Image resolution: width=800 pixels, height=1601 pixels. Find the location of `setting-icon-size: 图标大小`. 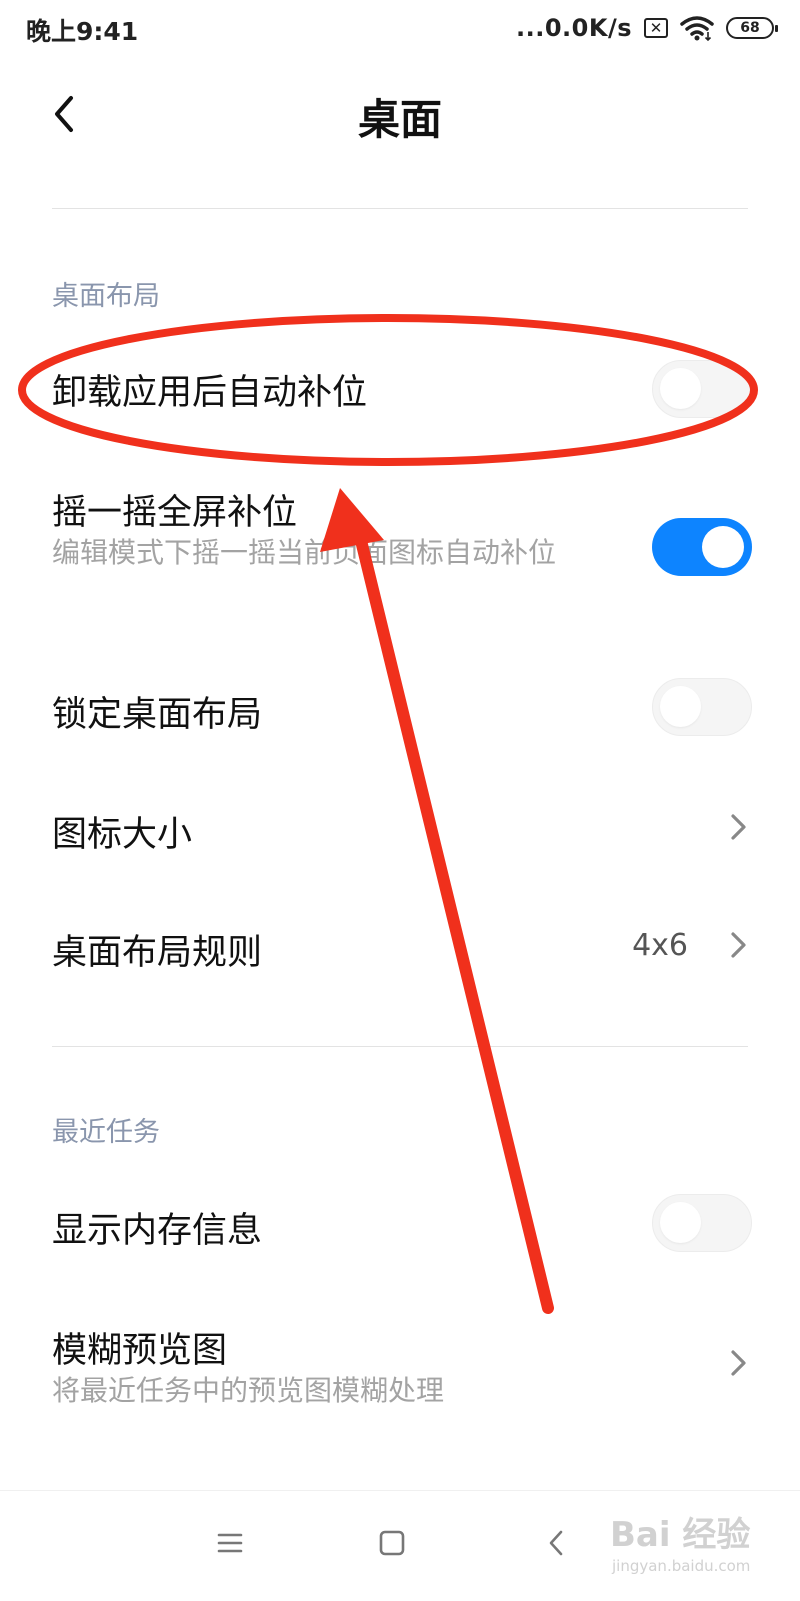

setting-icon-size: 图标大小 is located at coordinates (400, 830).